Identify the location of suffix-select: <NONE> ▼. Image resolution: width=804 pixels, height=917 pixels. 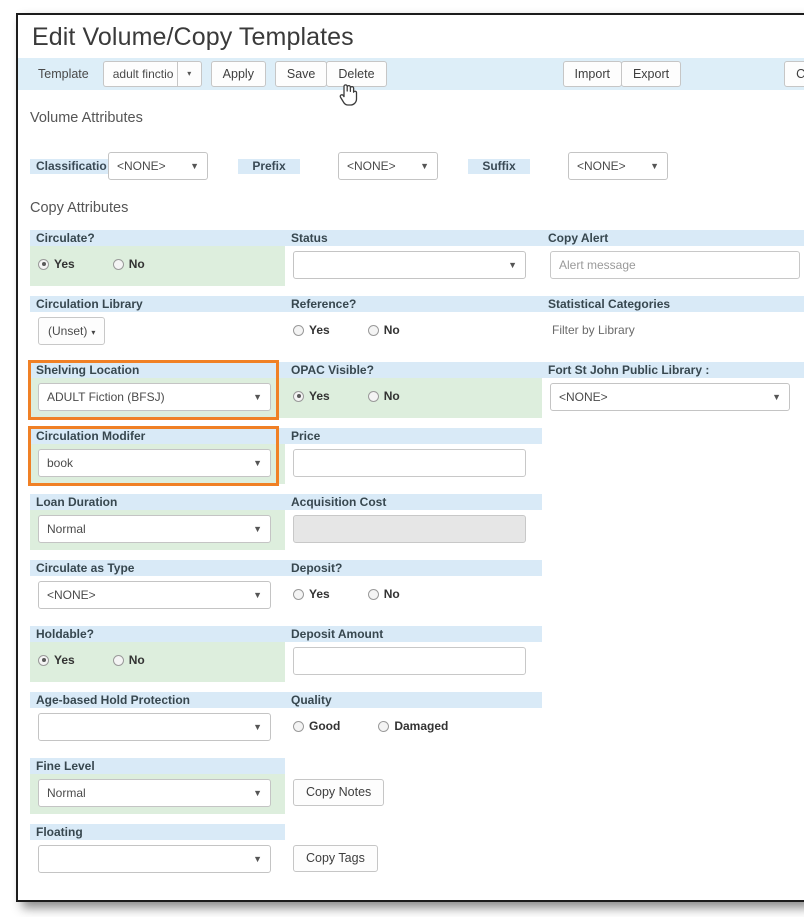
(618, 166).